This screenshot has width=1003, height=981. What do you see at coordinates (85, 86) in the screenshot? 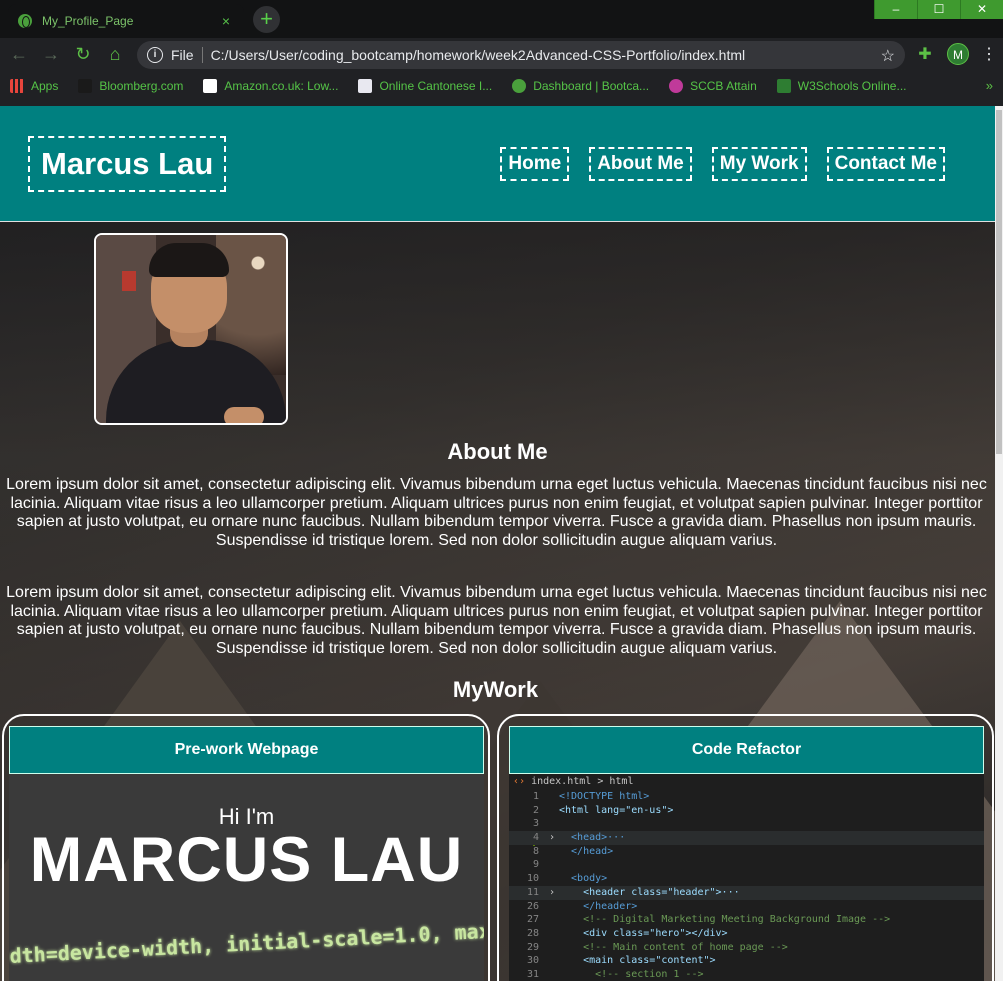
I see `bloomberg-icon` at bounding box center [85, 86].